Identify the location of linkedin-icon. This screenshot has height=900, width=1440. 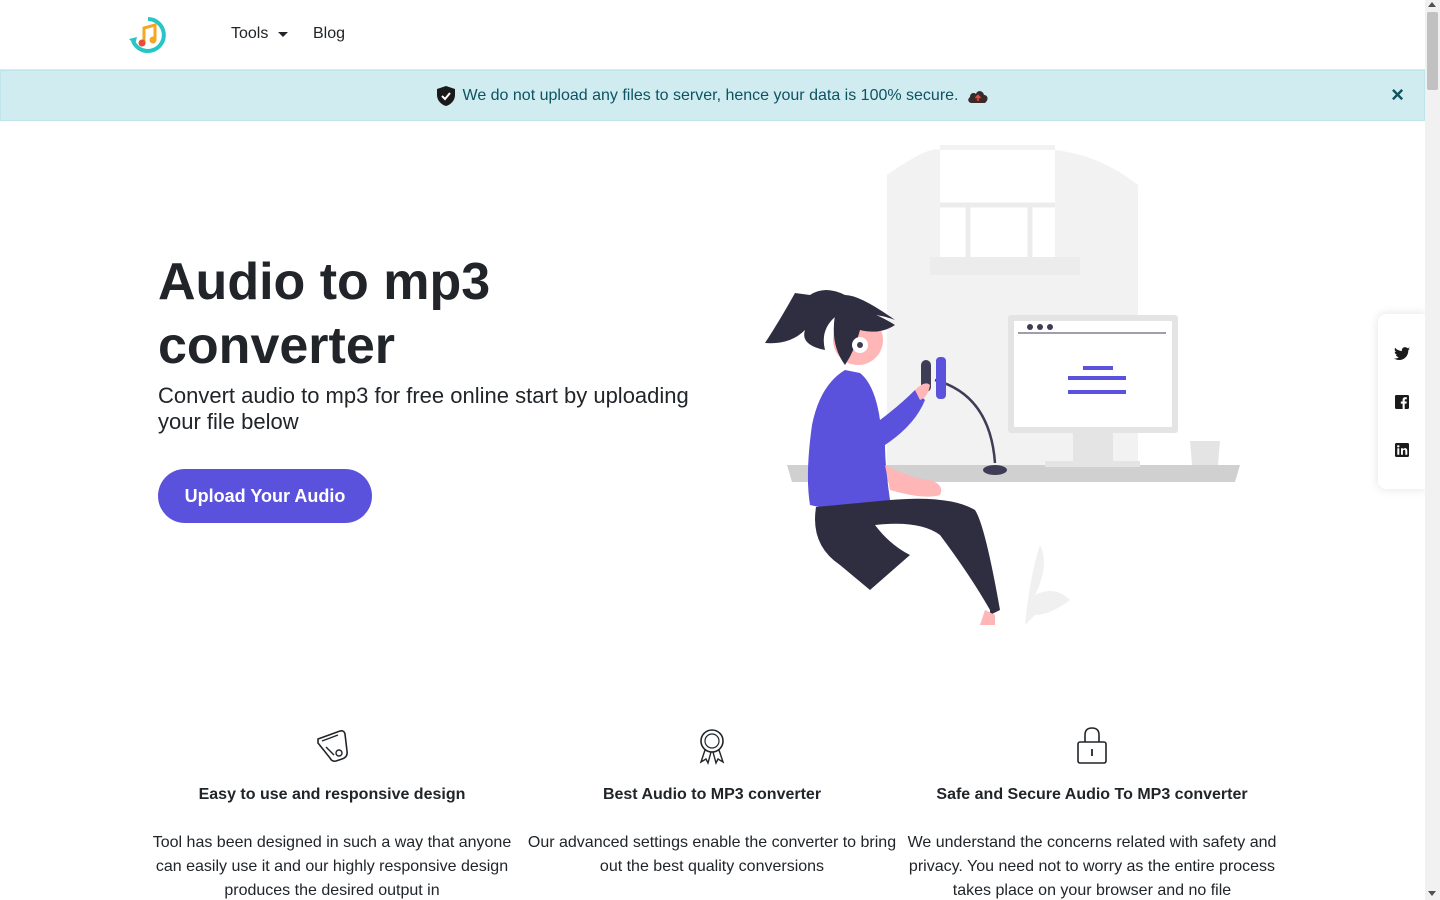
(1402, 450).